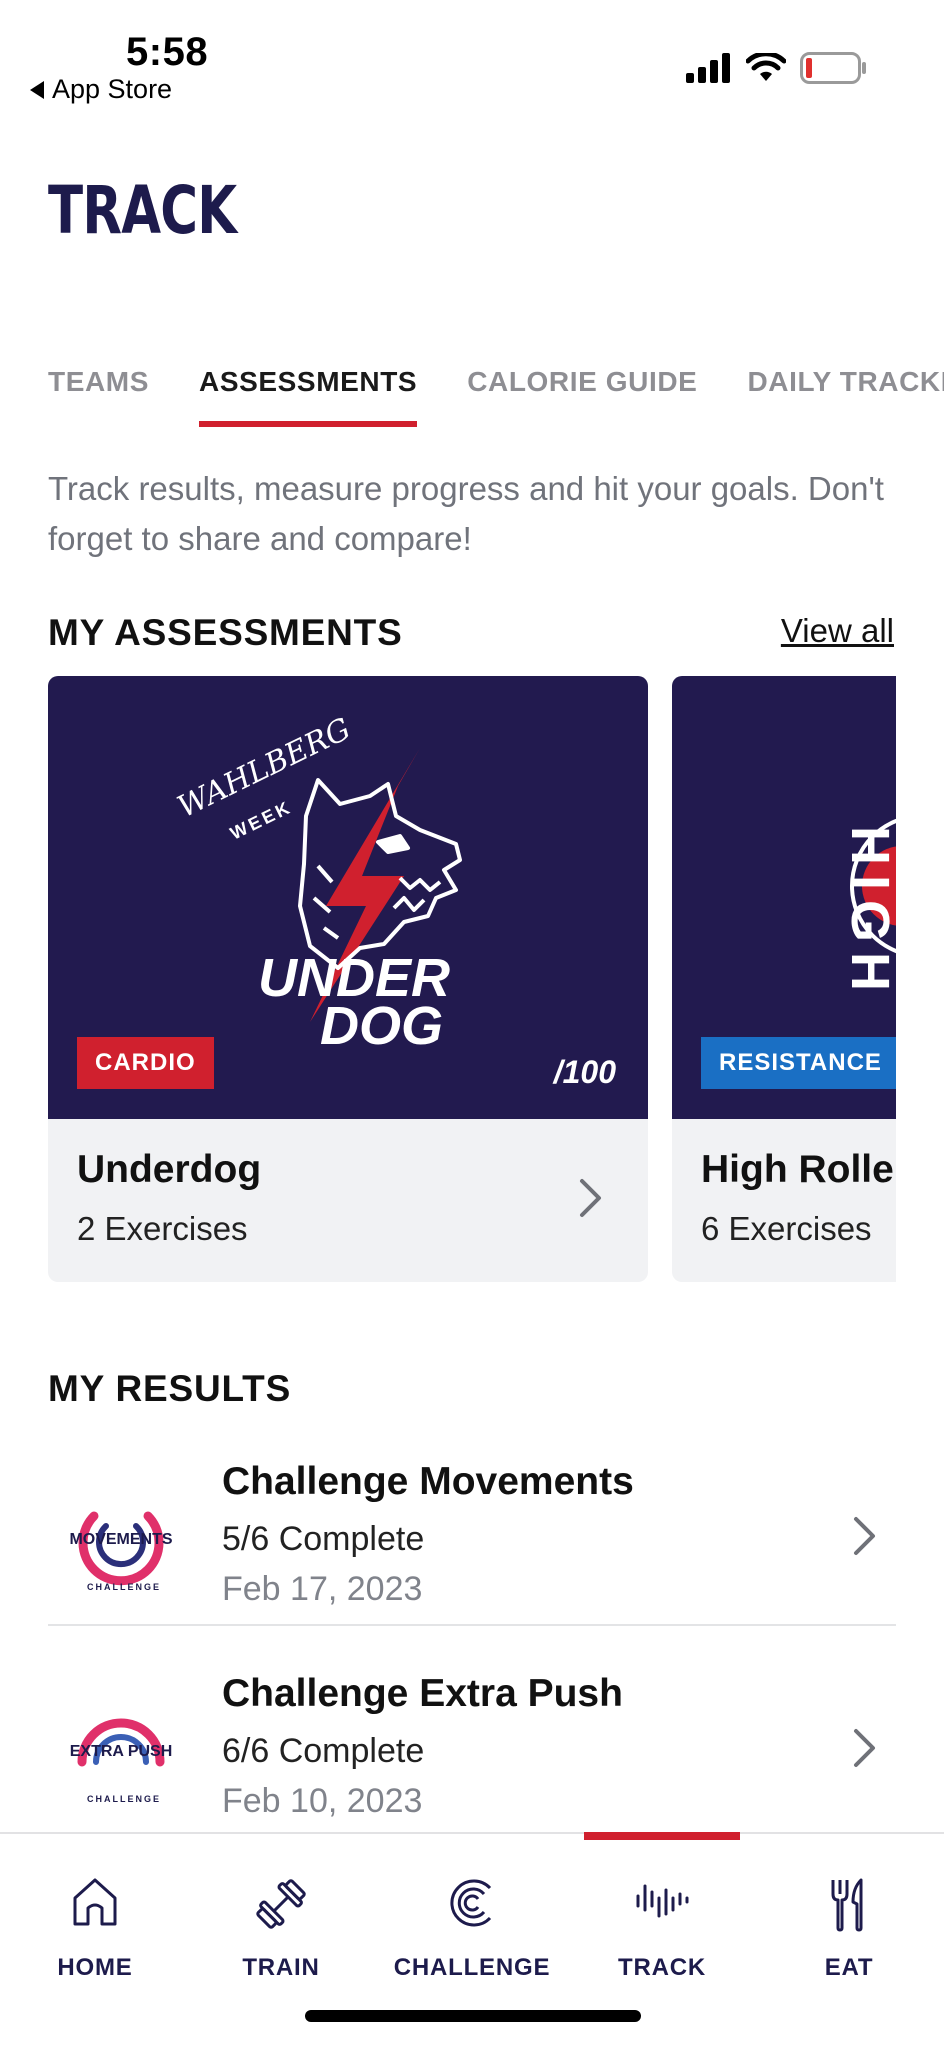 This screenshot has width=944, height=2048. Describe the element at coordinates (167, 52) in the screenshot. I see `status-time: 5:58` at that location.